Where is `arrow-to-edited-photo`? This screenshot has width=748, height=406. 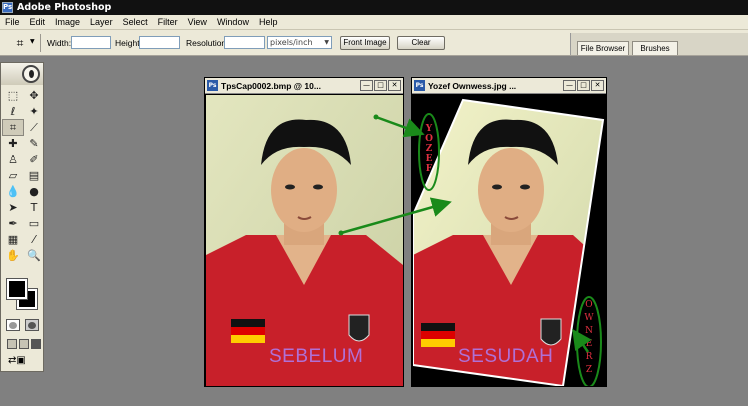 arrow-to-edited-photo is located at coordinates (396, 216).